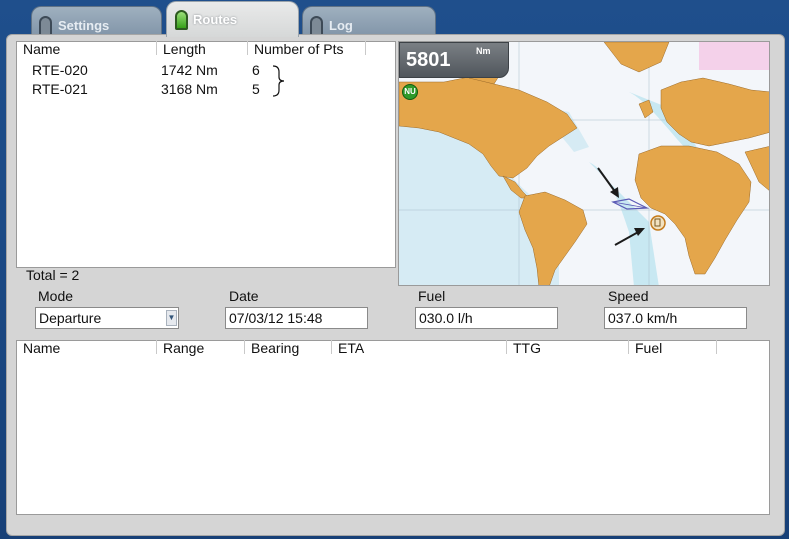 This screenshot has width=789, height=539. I want to click on table-row: RTE-021 3168 Nm 5, so click(206, 90).